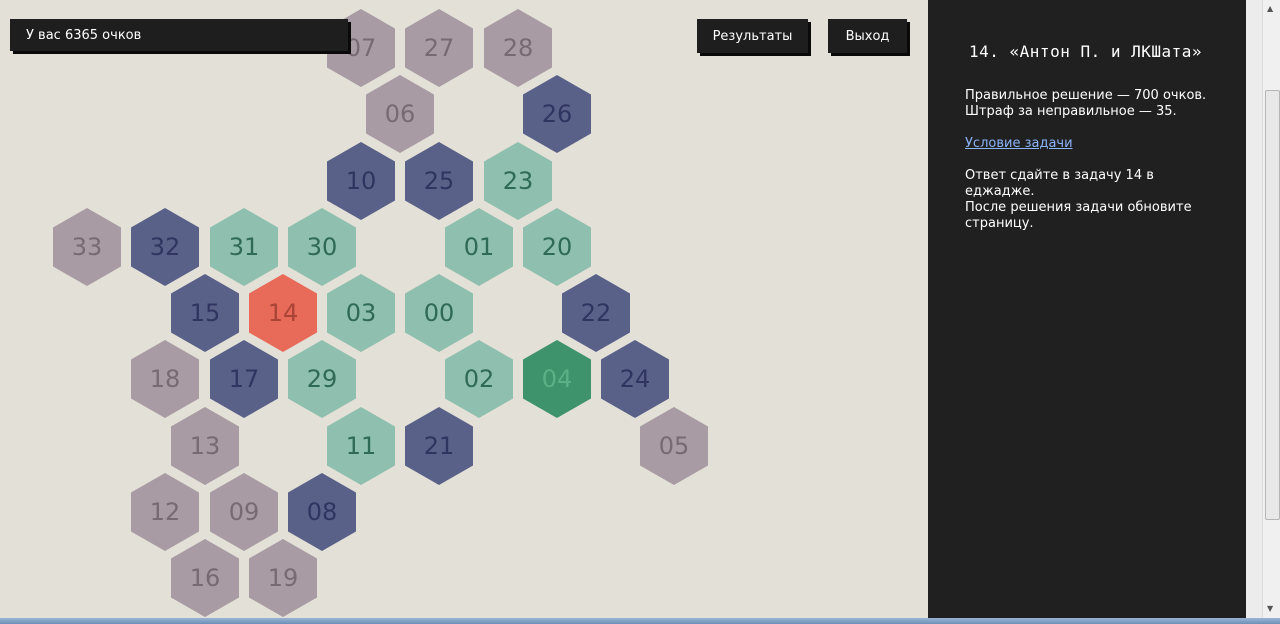  Describe the element at coordinates (400, 114) in the screenshot. I see `hex-task-06: 06` at that location.